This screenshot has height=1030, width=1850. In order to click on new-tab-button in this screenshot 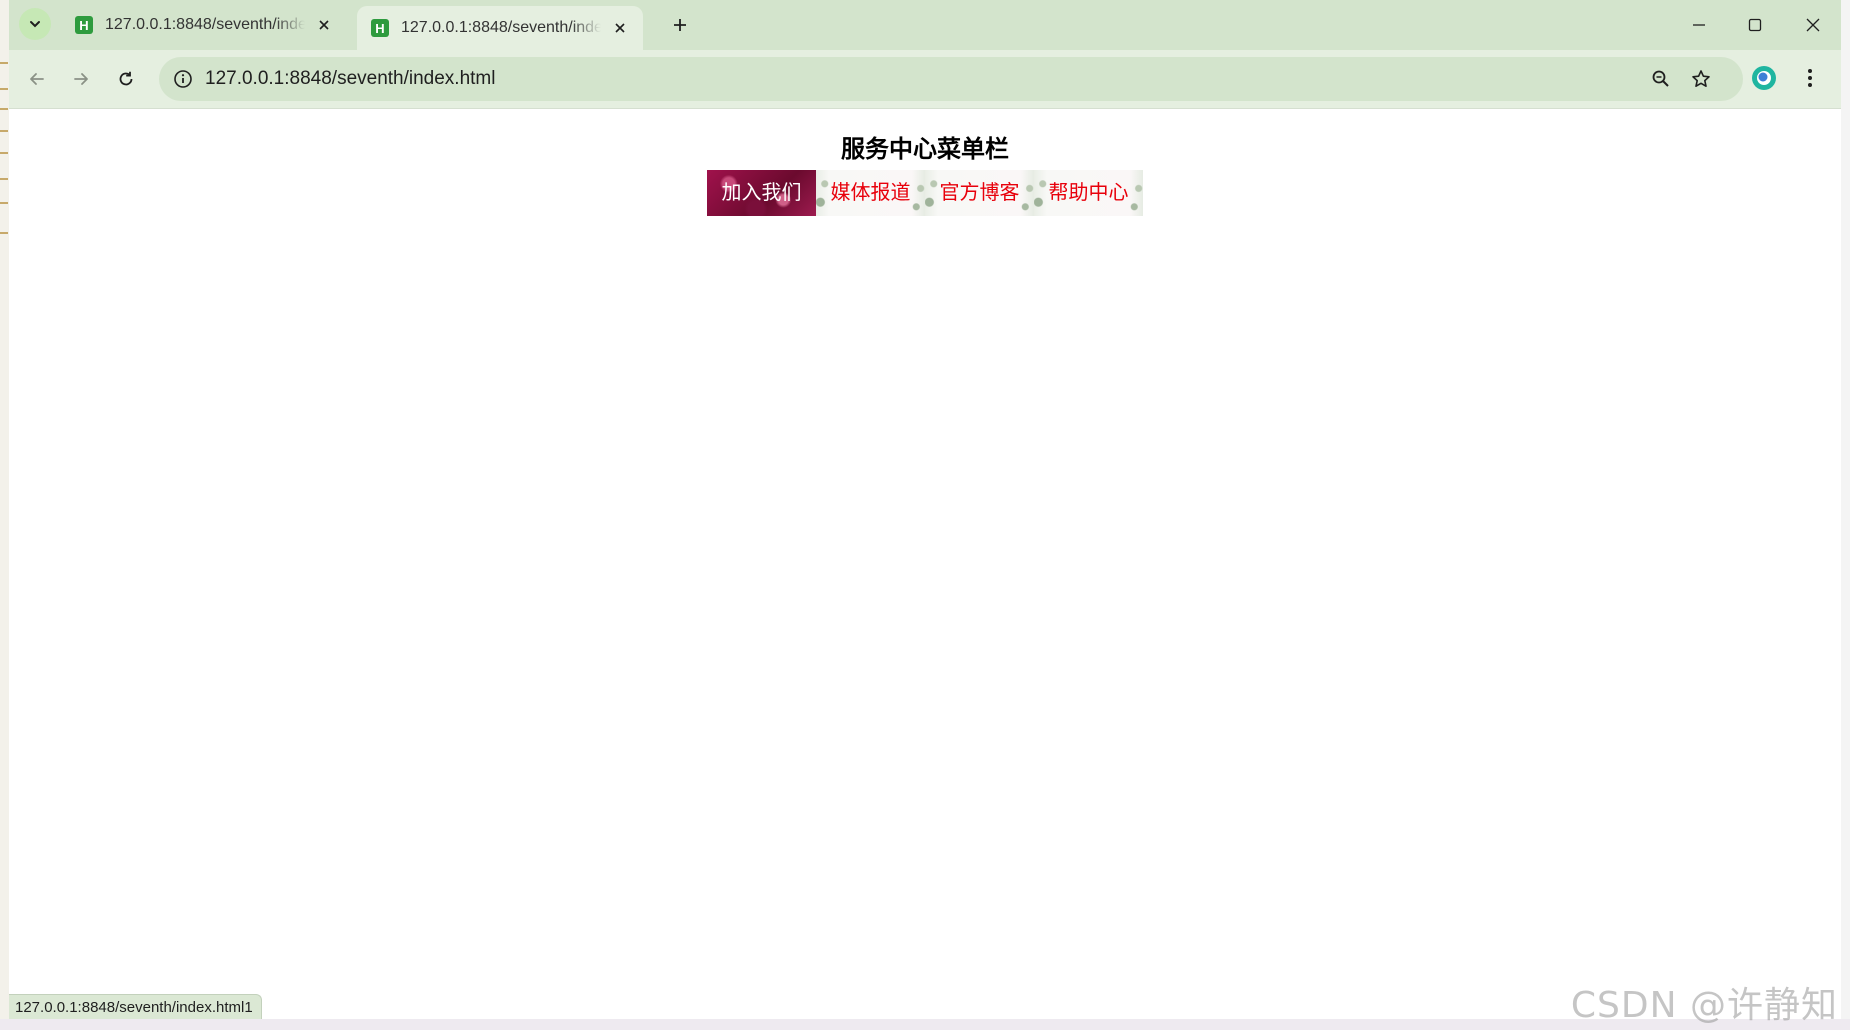, I will do `click(680, 25)`.